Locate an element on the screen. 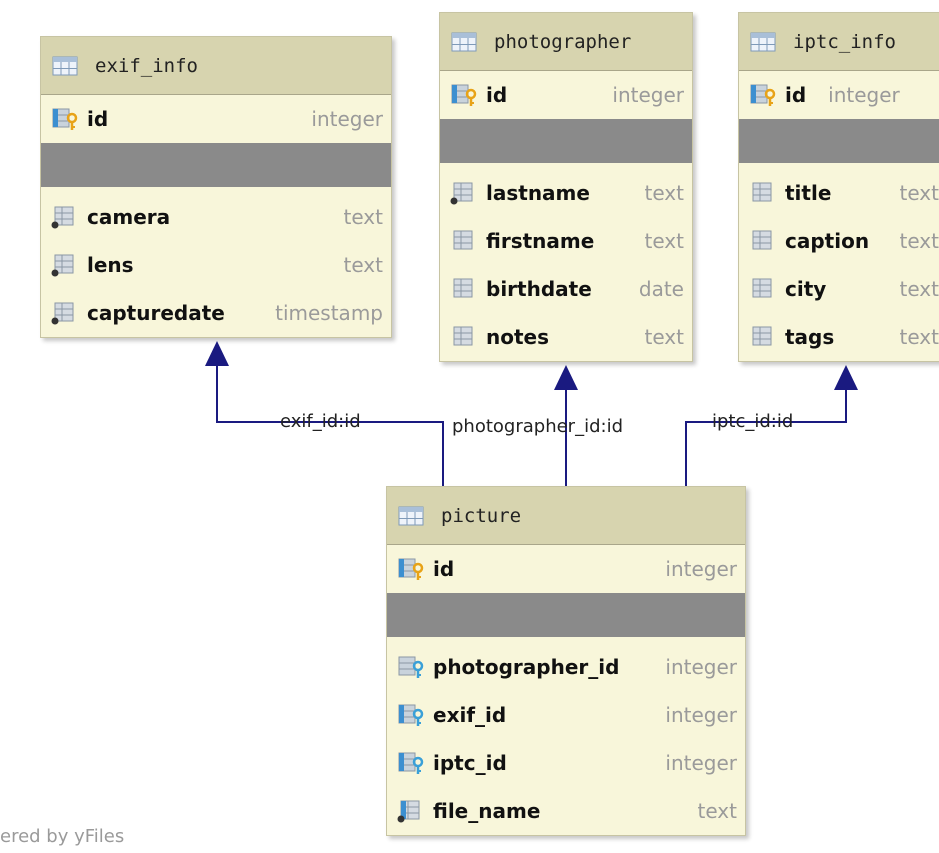  column-row: caption text is located at coordinates (839, 241).